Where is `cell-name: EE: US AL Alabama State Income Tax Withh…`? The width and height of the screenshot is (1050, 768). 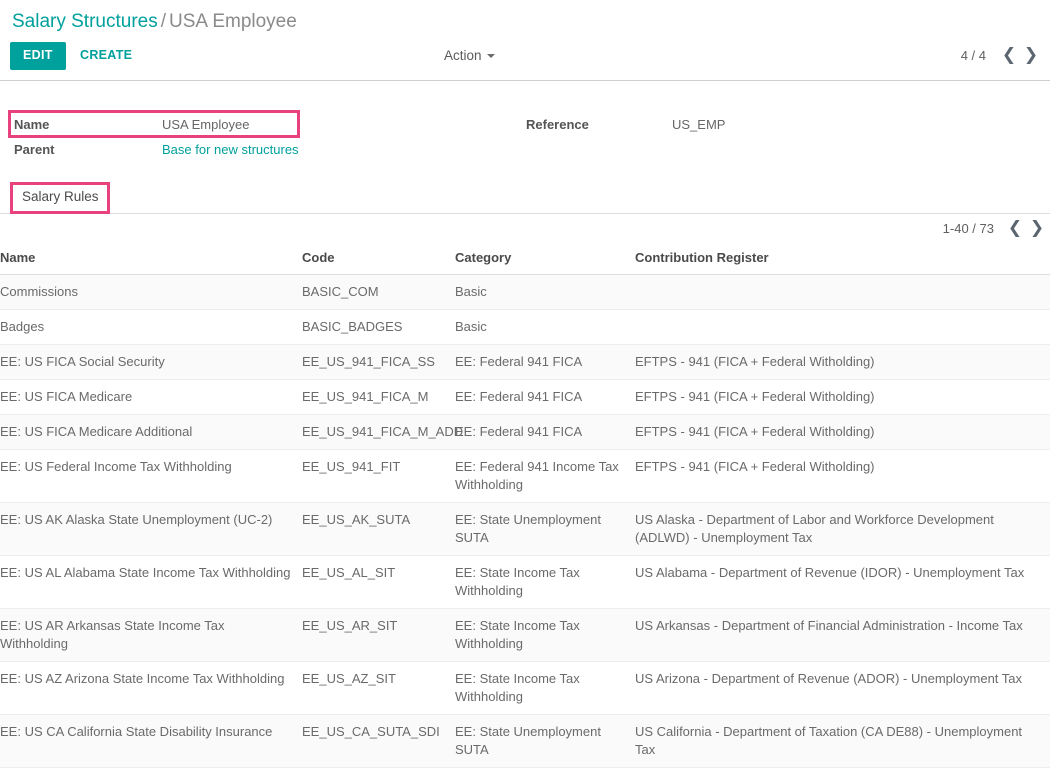
cell-name: EE: US AL Alabama State Income Tax Withh… is located at coordinates (151, 582).